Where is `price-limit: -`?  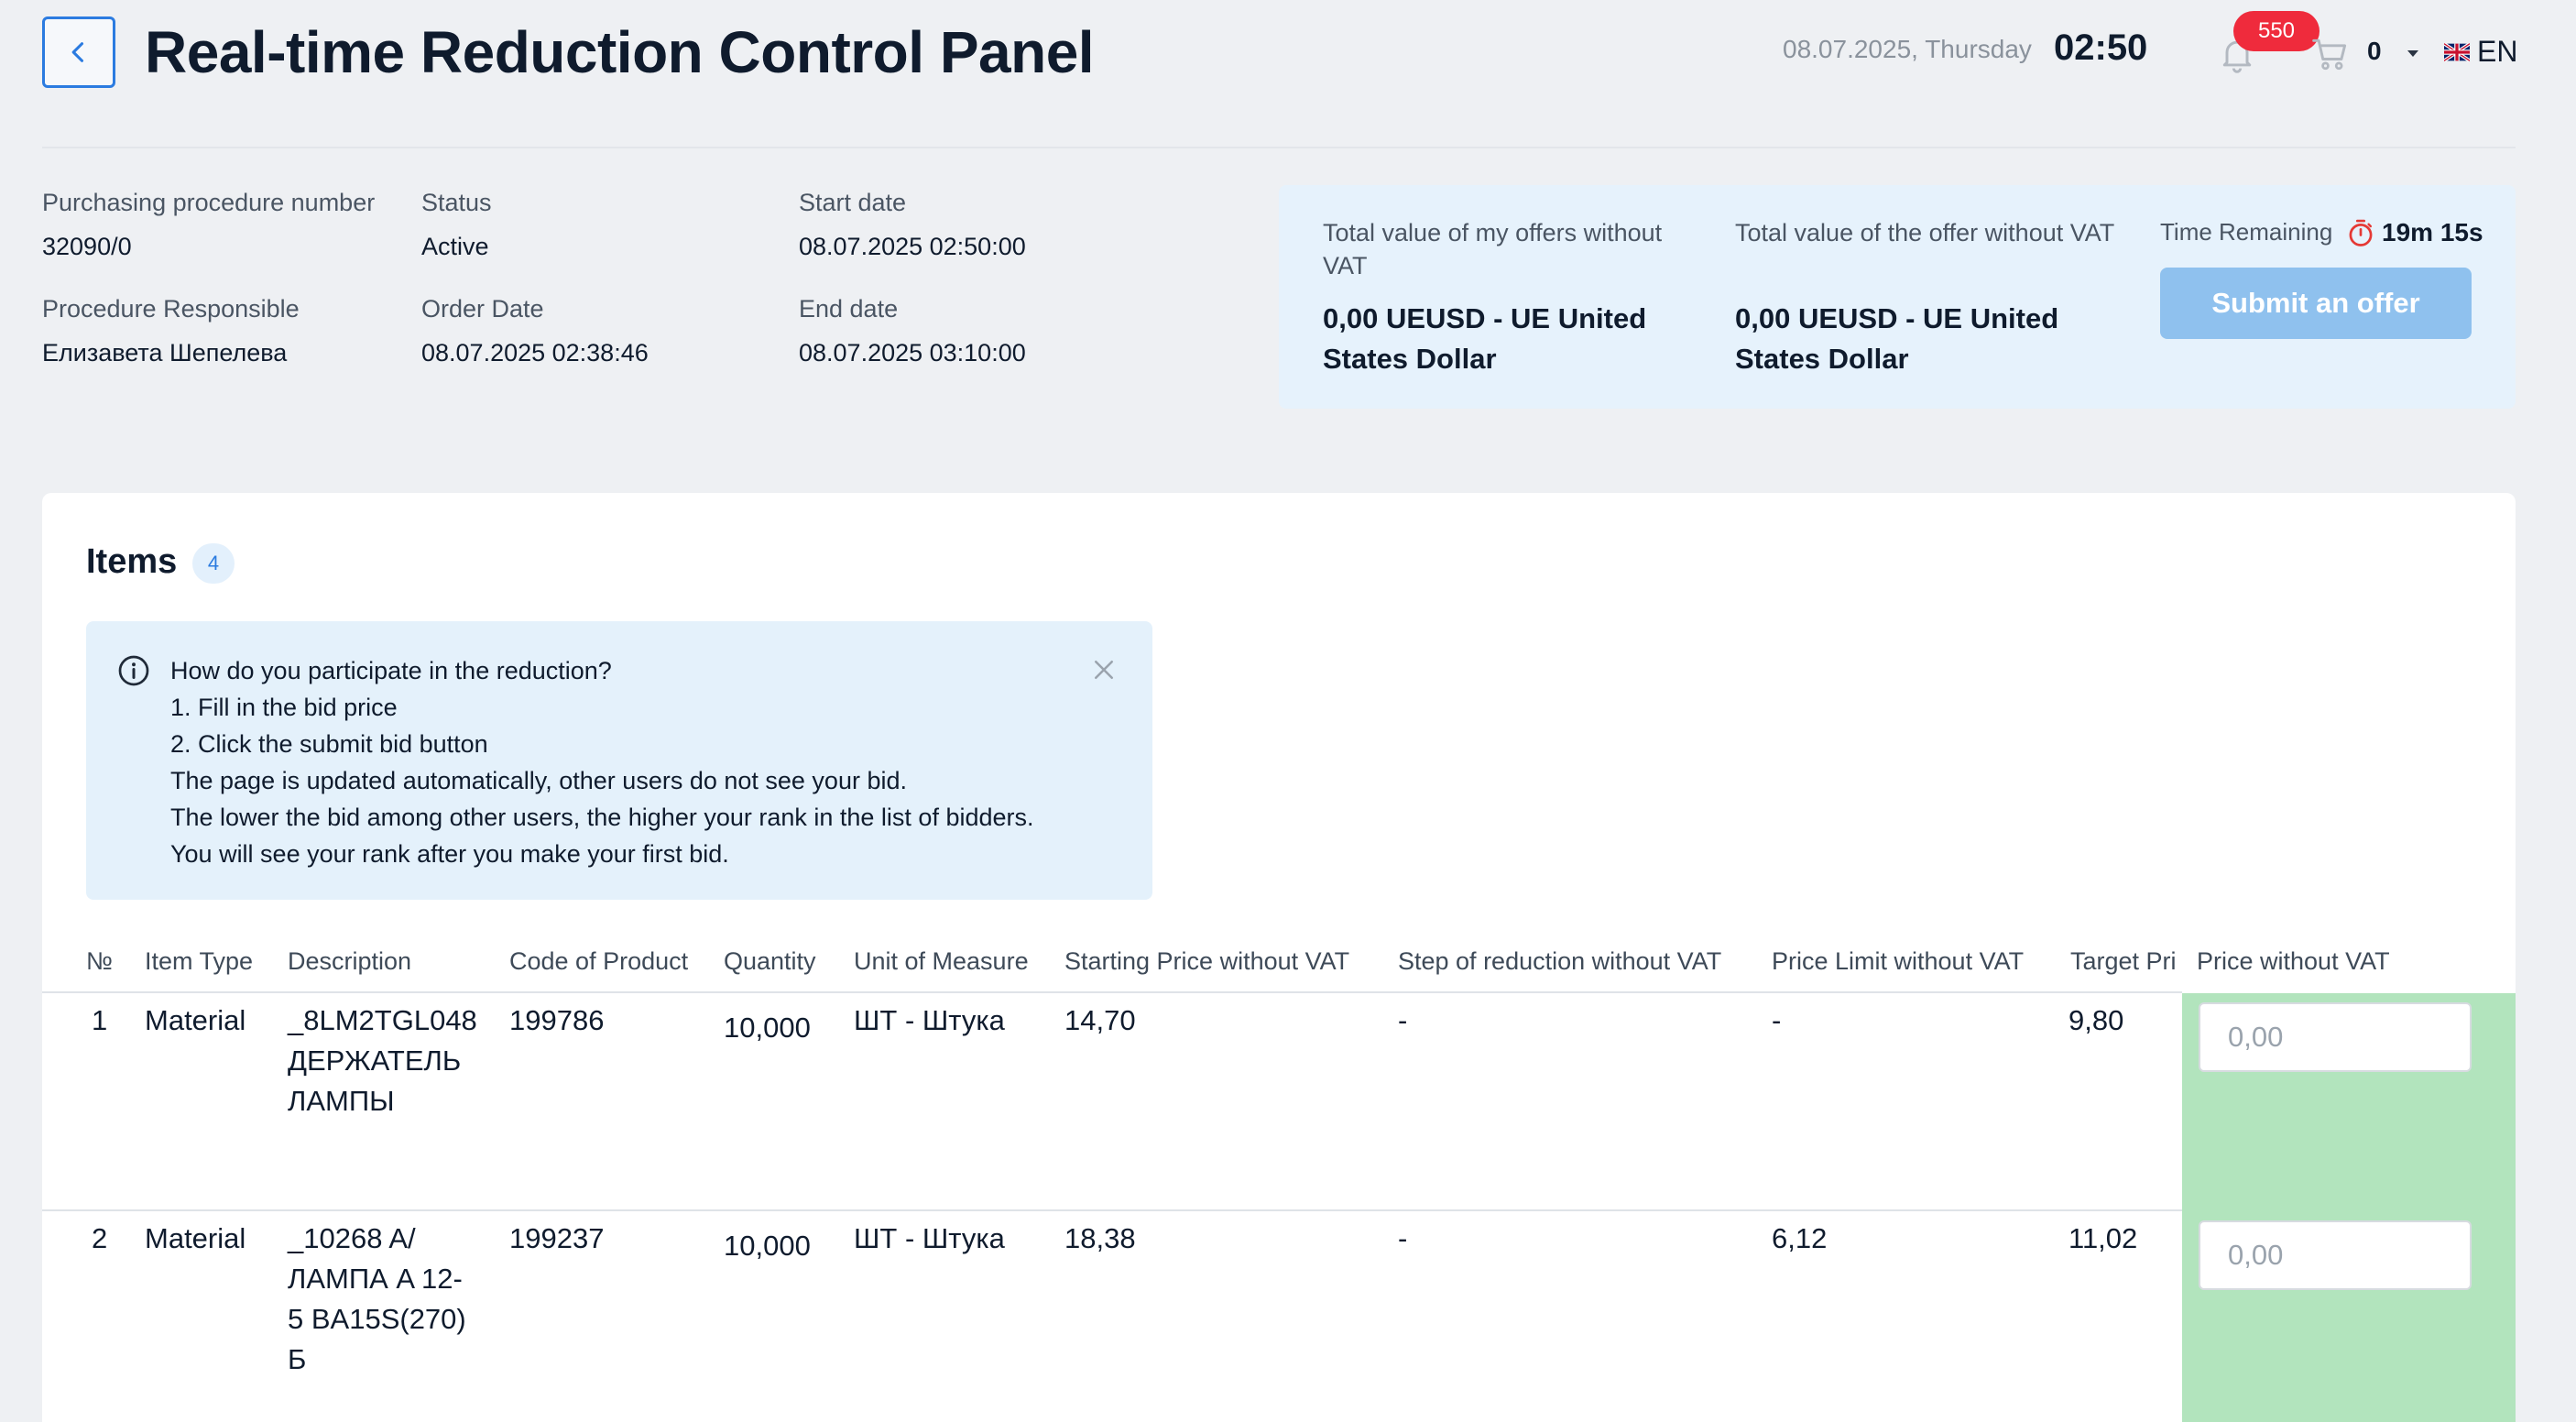
price-limit: - is located at coordinates (1777, 1020).